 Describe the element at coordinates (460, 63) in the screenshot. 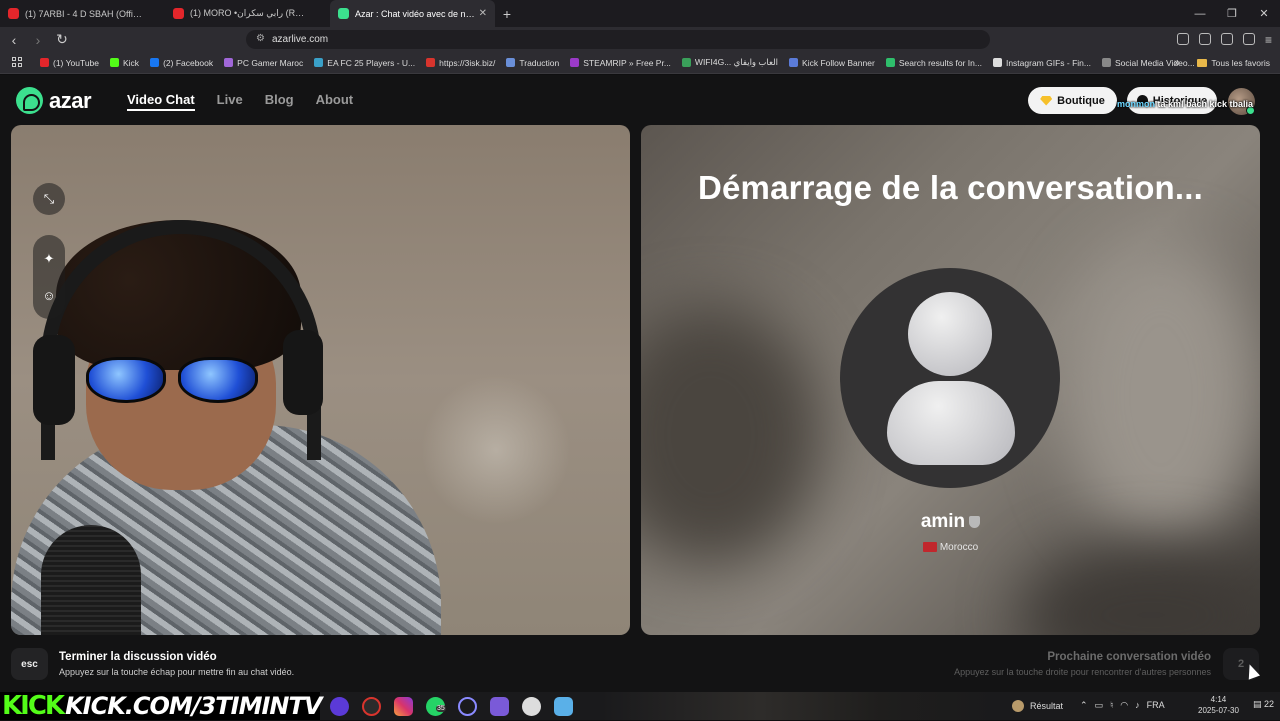

I see `bookmark-item: https://3isk.biz/` at that location.